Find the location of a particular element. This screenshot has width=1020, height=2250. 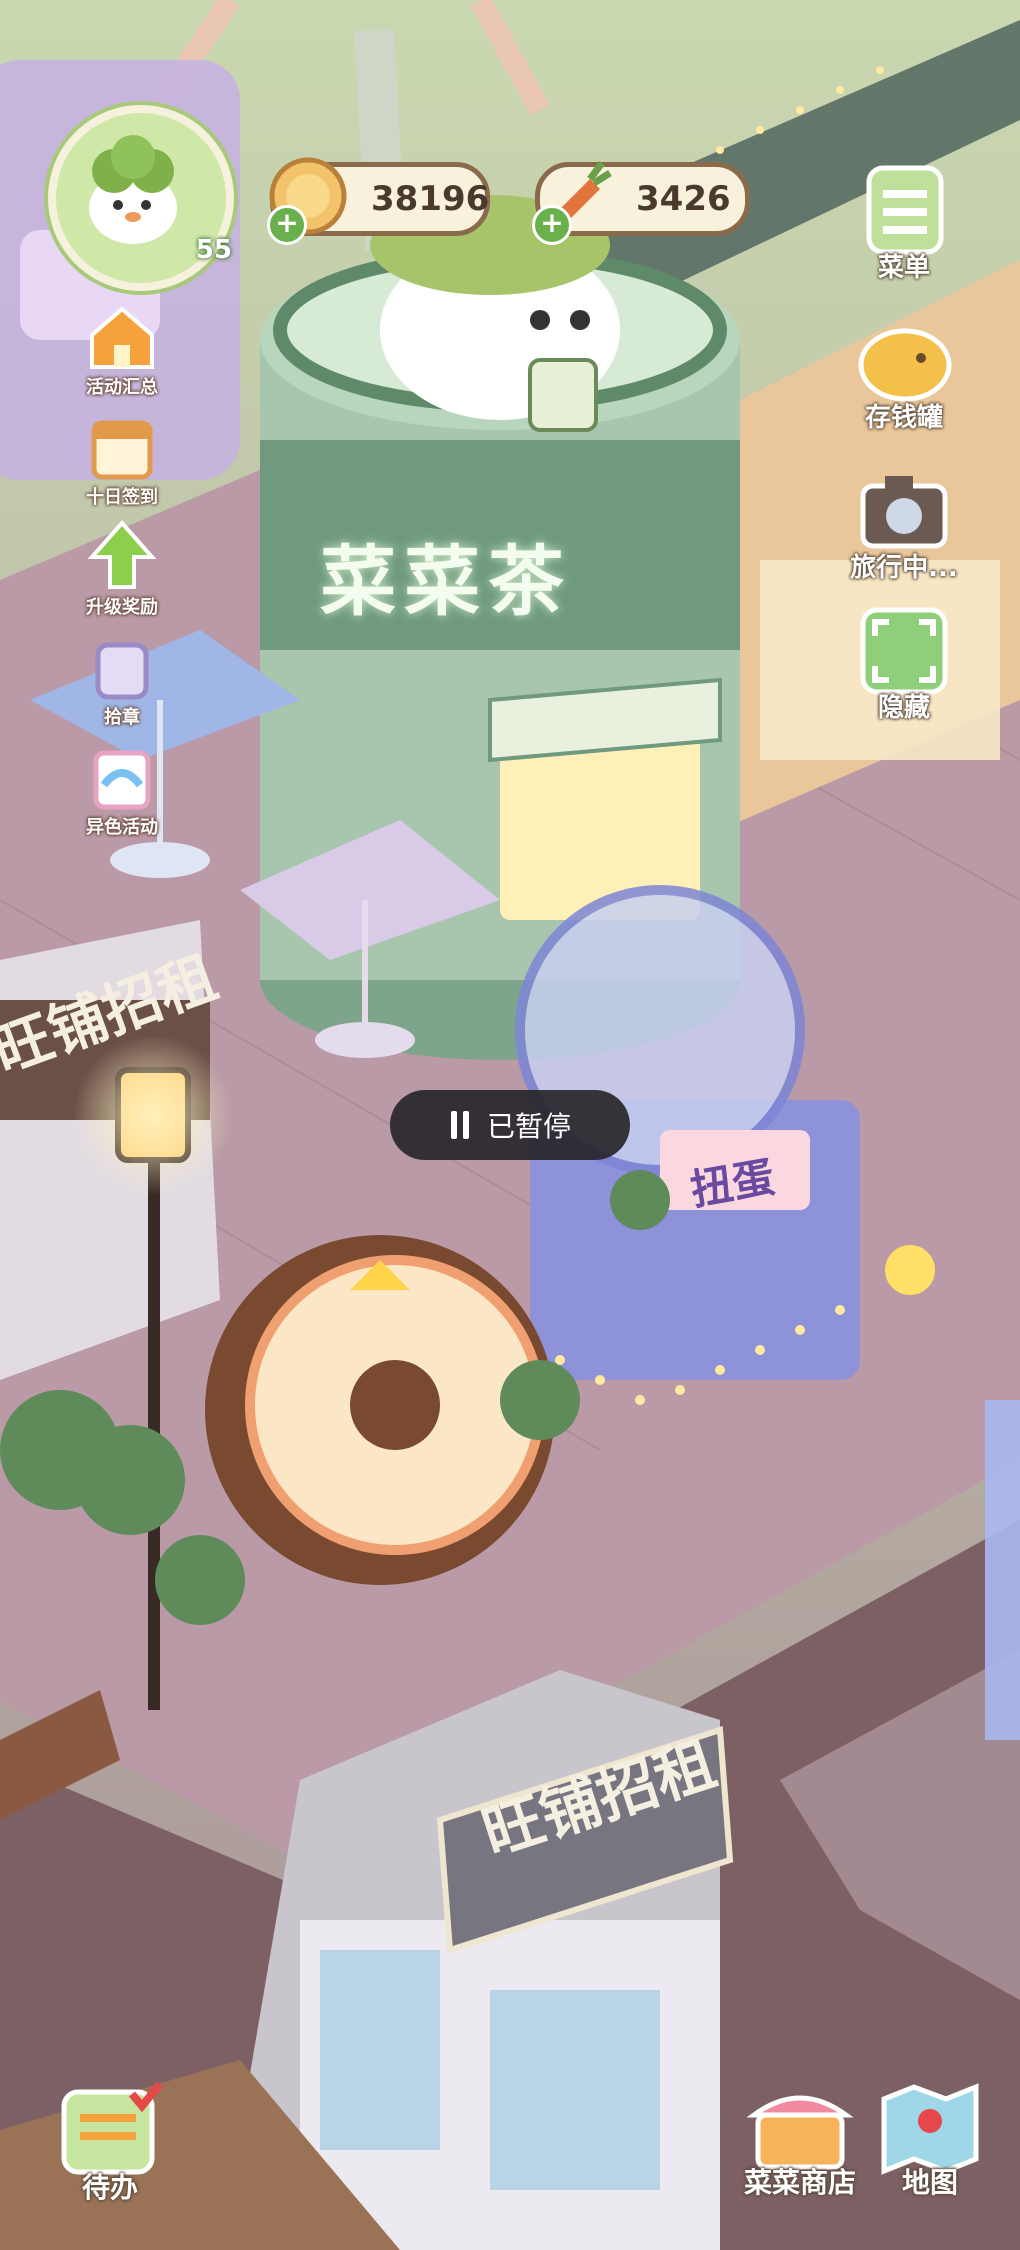

right-menu-hide: 隐藏 is located at coordinates (904, 661).